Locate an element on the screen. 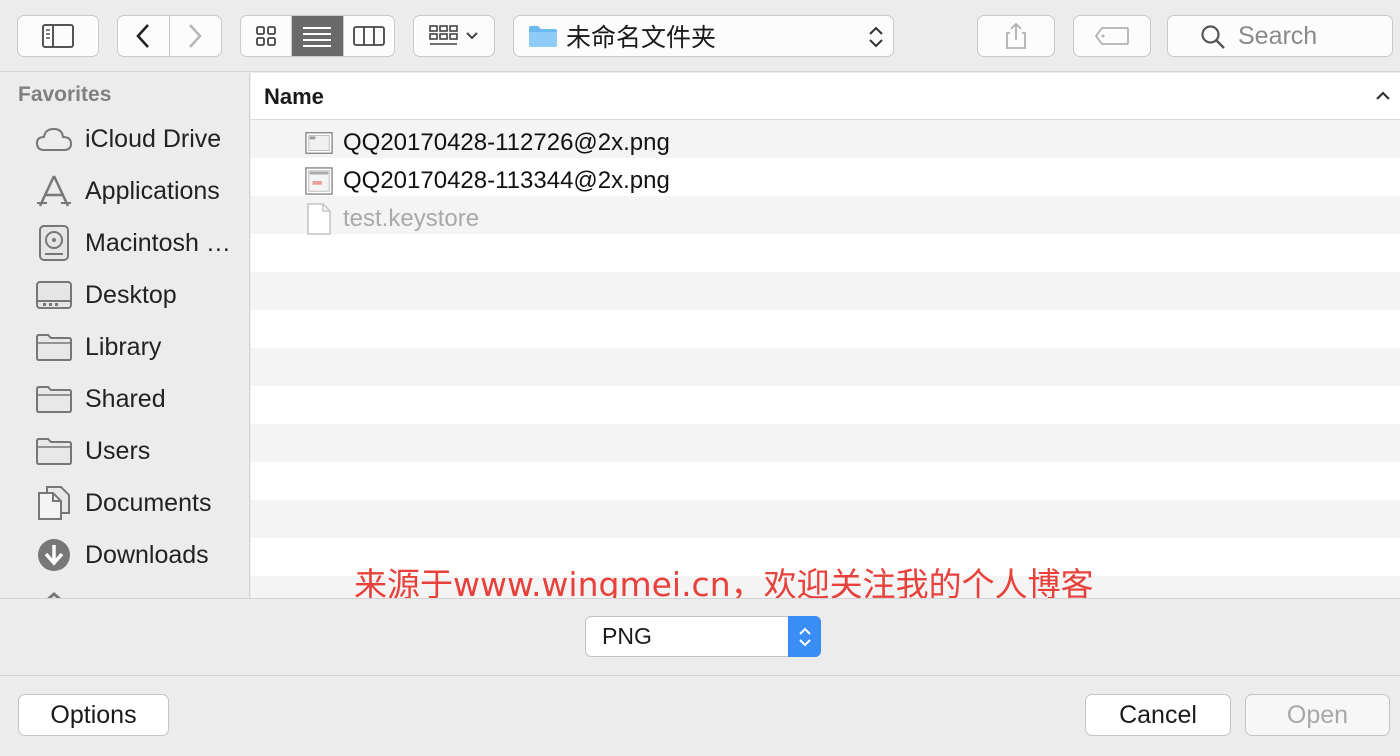  chevron-right-icon is located at coordinates (196, 36).